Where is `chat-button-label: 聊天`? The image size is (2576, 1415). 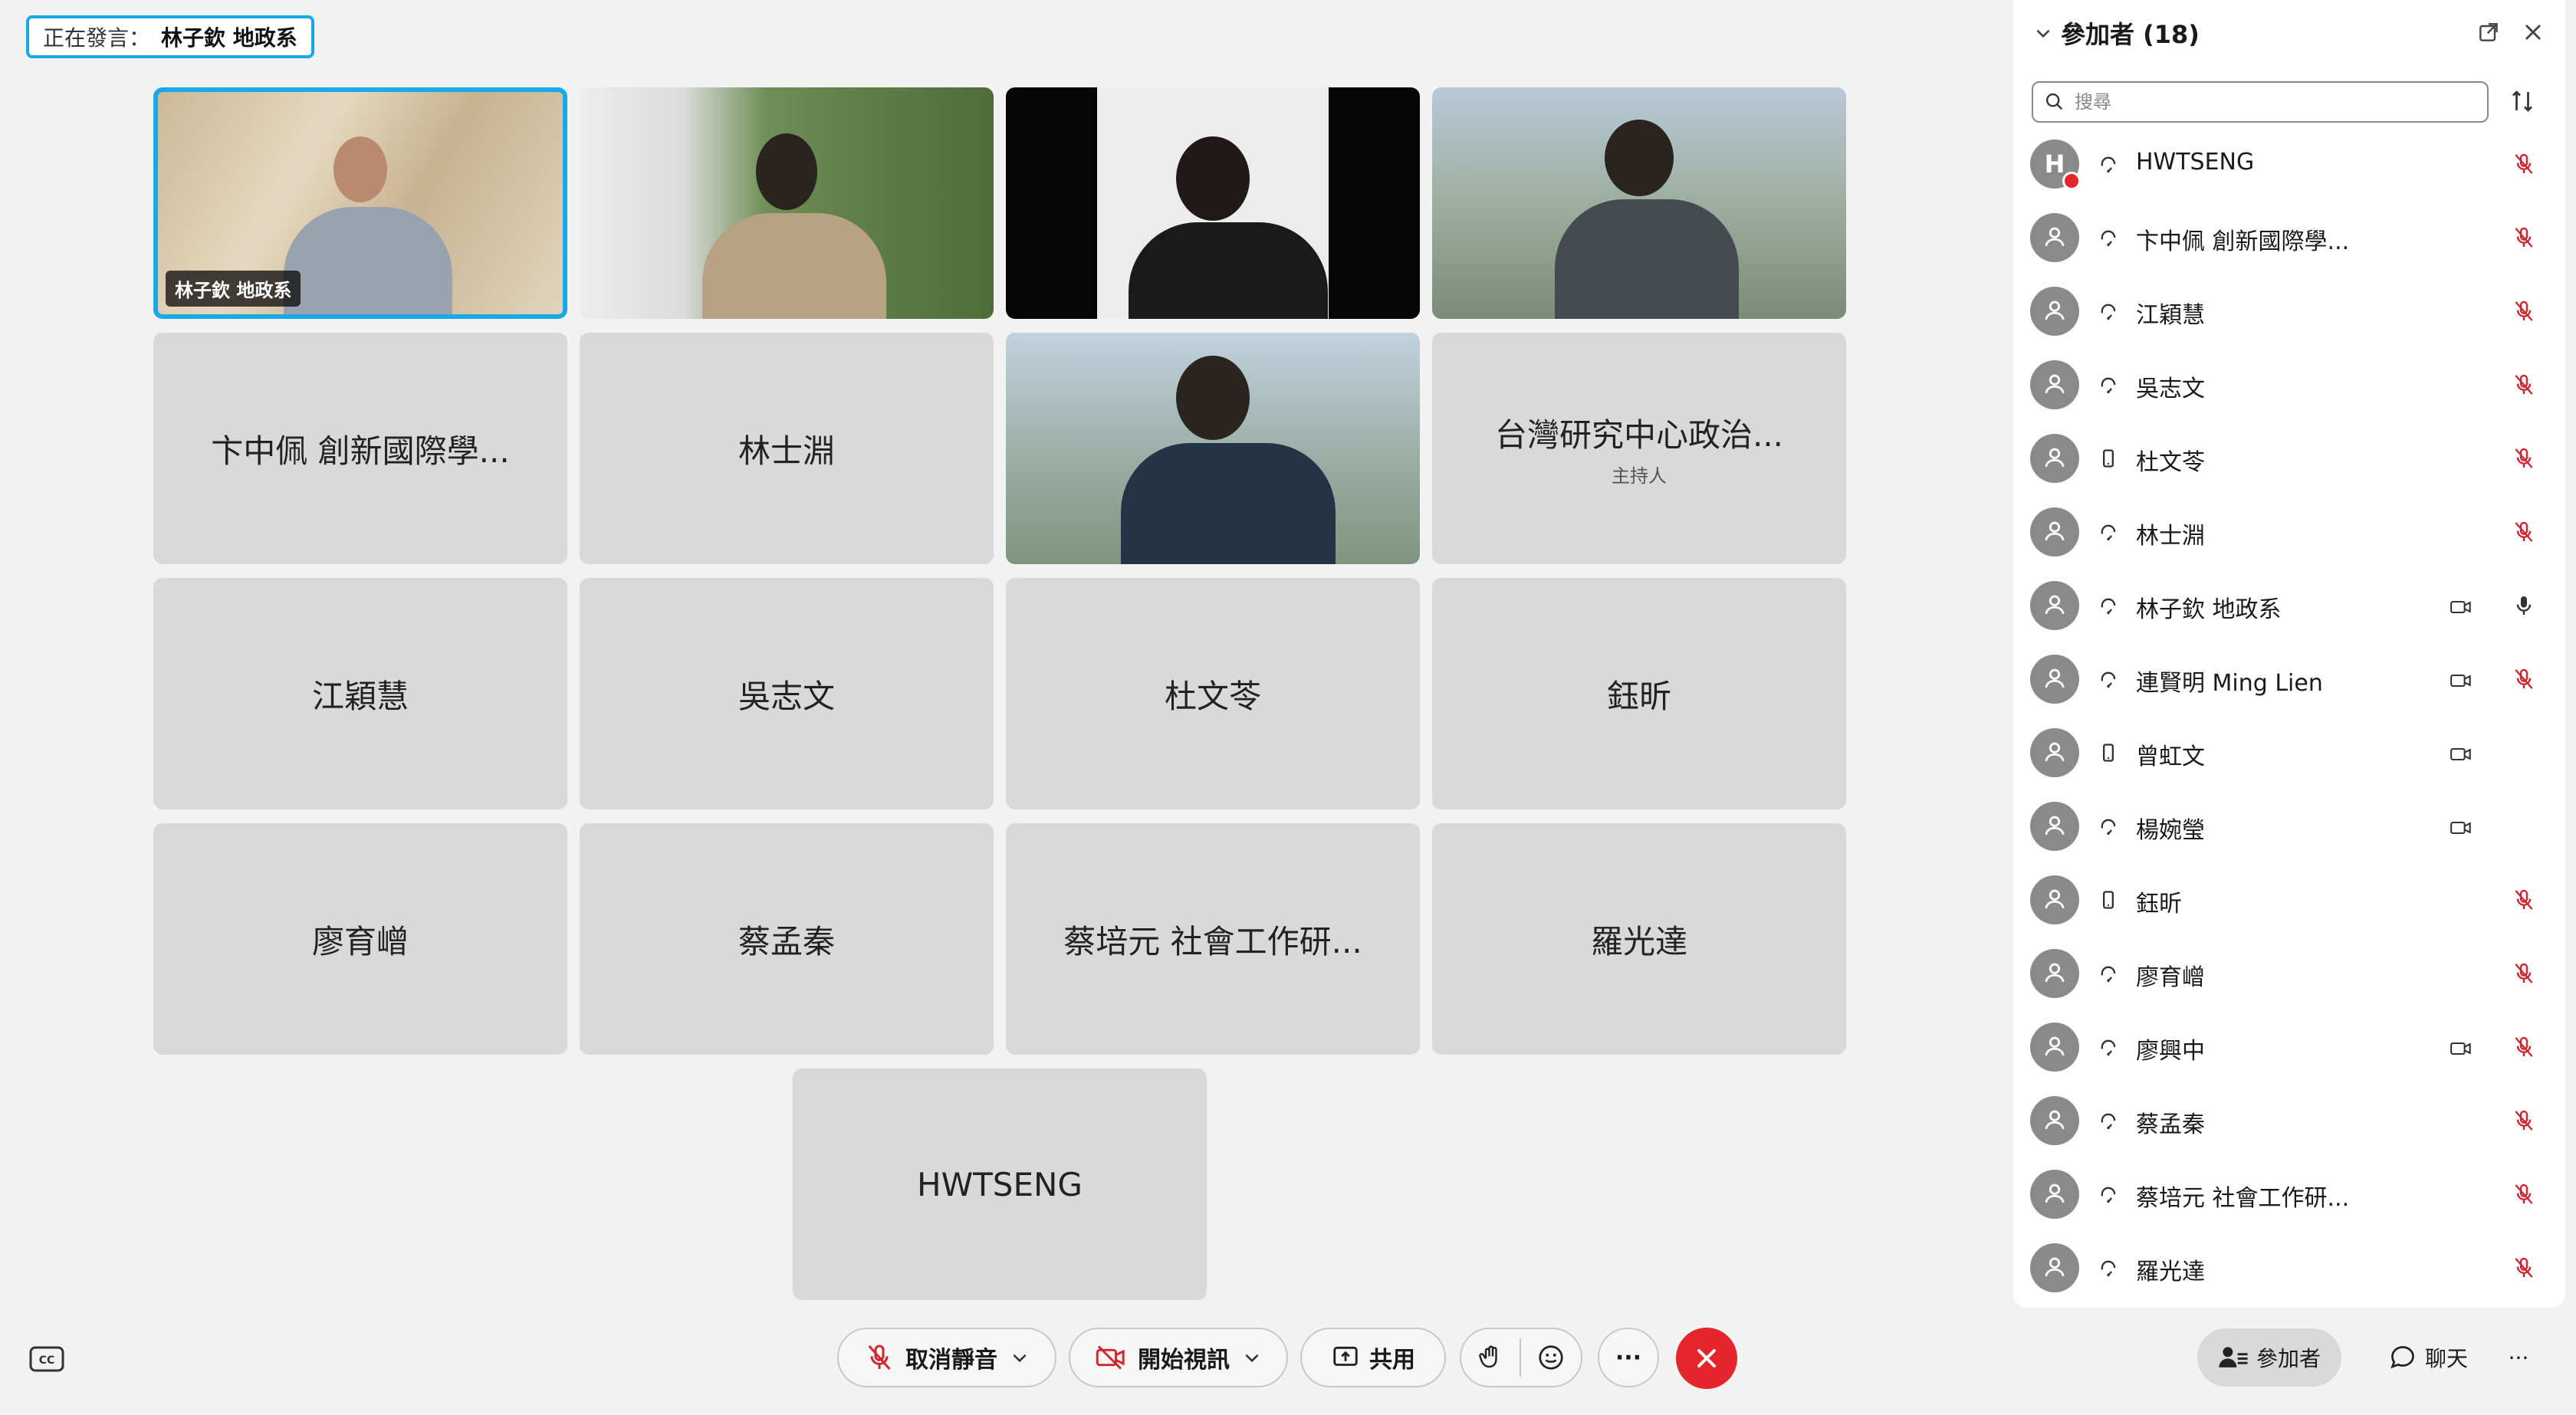
chat-button-label: 聊天 is located at coordinates (2446, 1358).